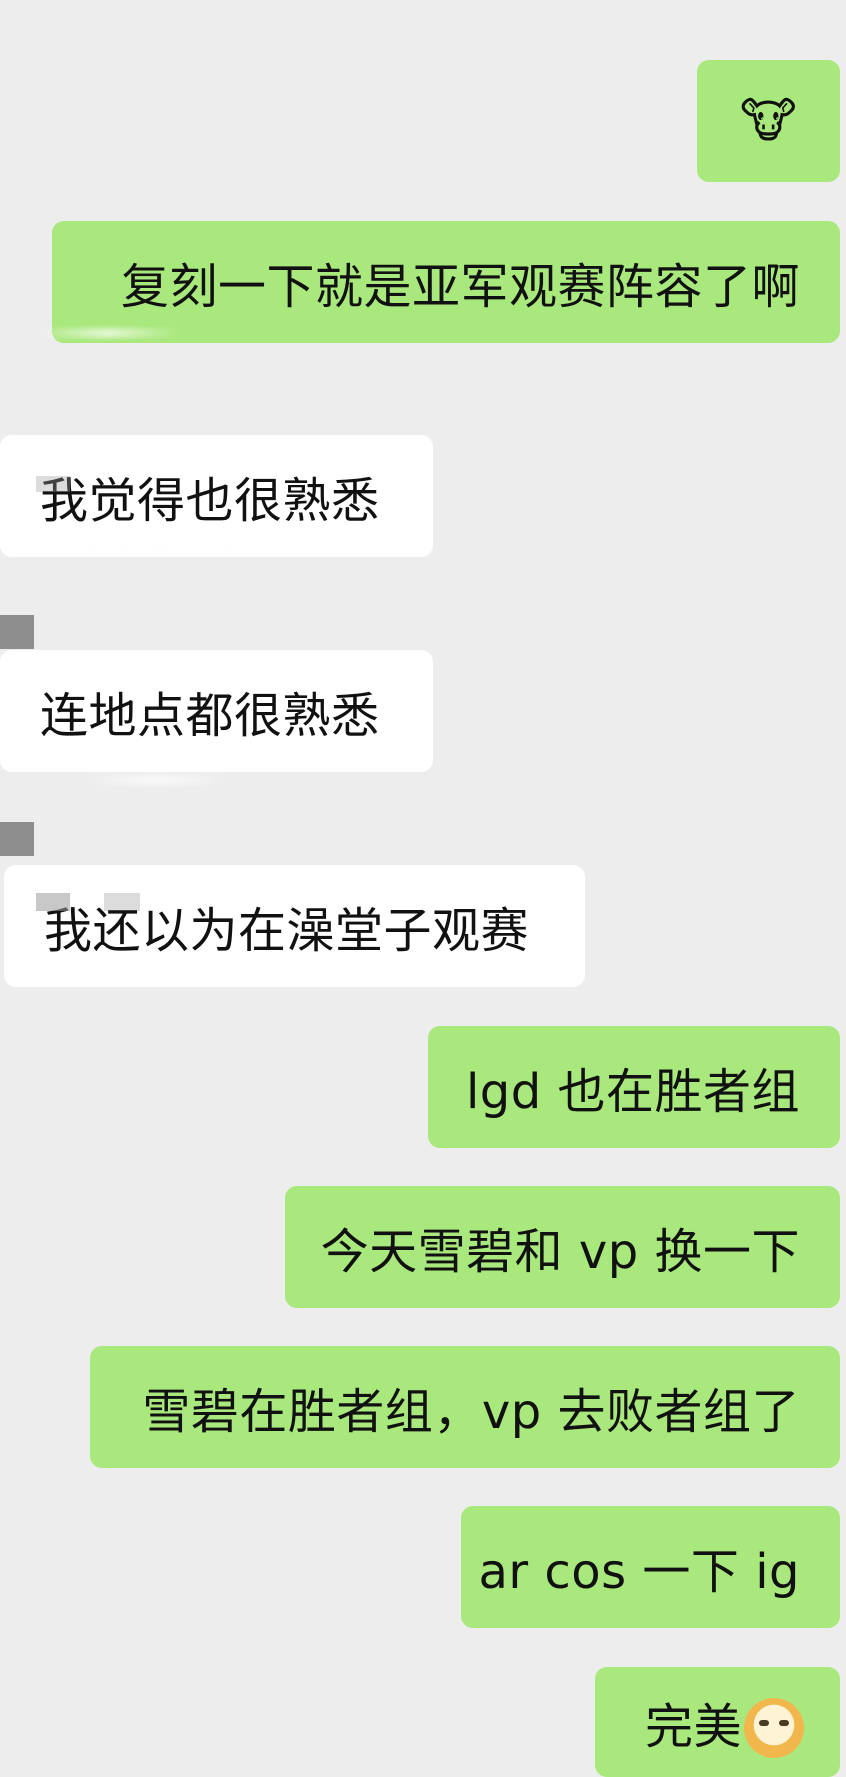 This screenshot has width=846, height=1777. I want to click on message-bubble: 连地点都很熟悉, so click(216, 711).